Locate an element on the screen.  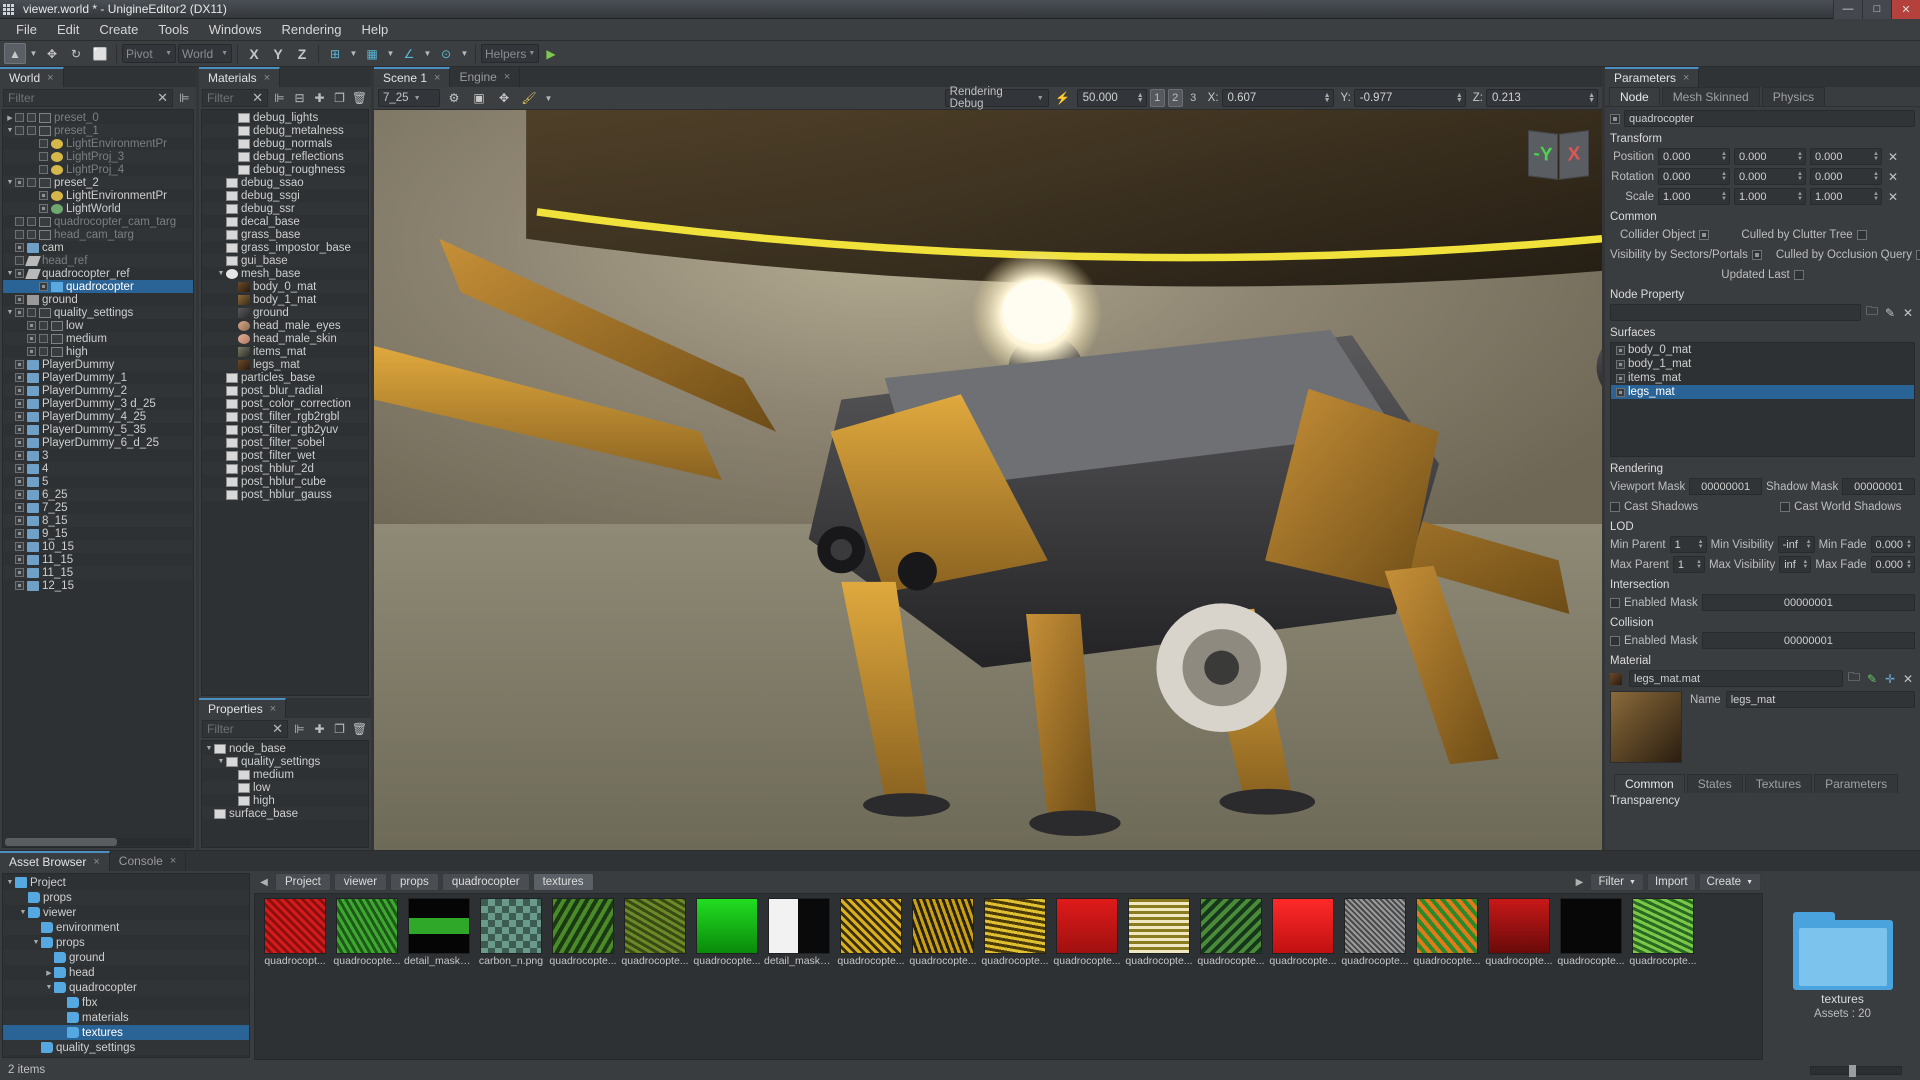
nav-forward-icon: ▶ is located at coordinates (1579, 882).